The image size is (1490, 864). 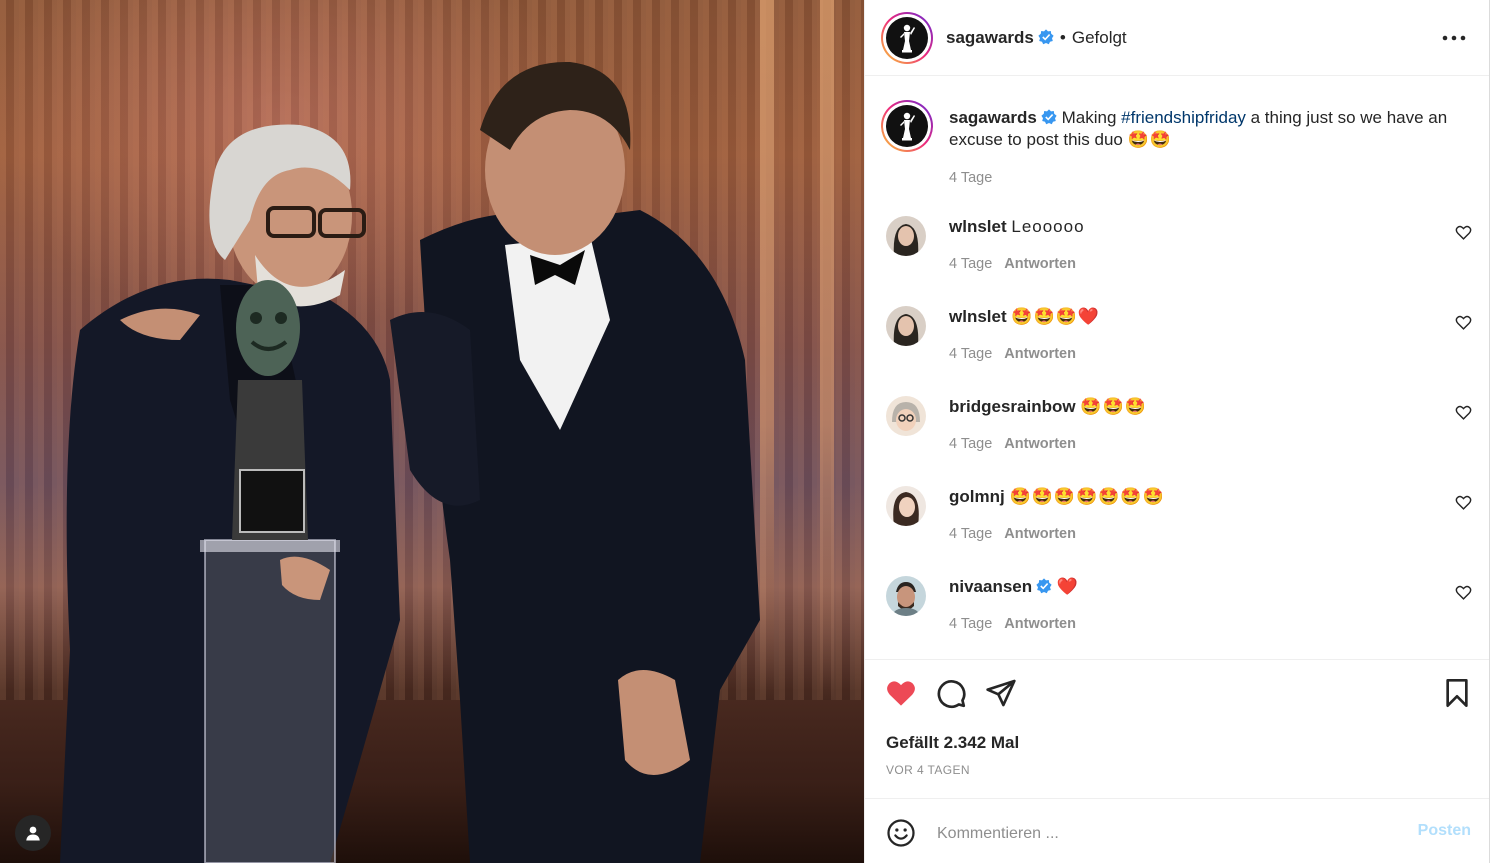 I want to click on caption-text-start: Making, so click(x=1091, y=117).